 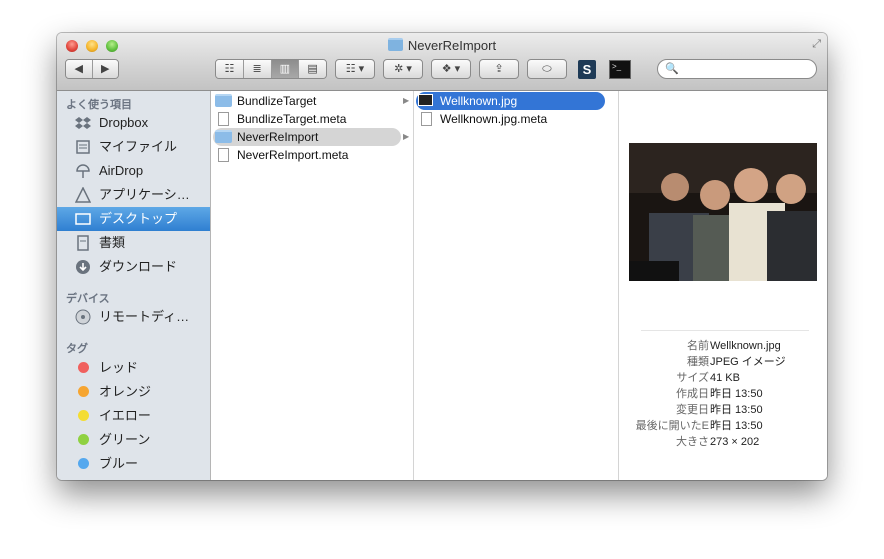 I want to click on terminal-app-icon: >_, so click(x=620, y=69).